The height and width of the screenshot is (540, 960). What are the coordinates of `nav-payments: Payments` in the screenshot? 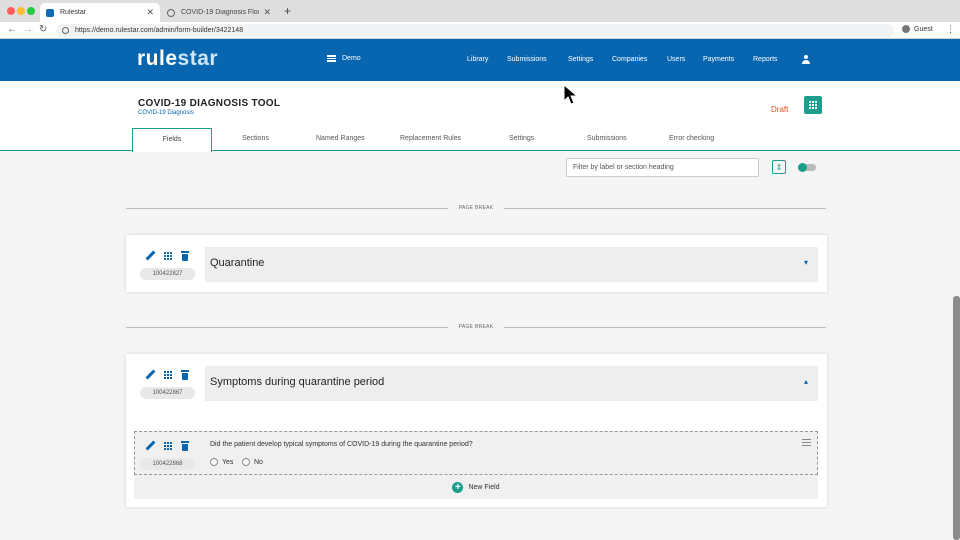 It's located at (718, 59).